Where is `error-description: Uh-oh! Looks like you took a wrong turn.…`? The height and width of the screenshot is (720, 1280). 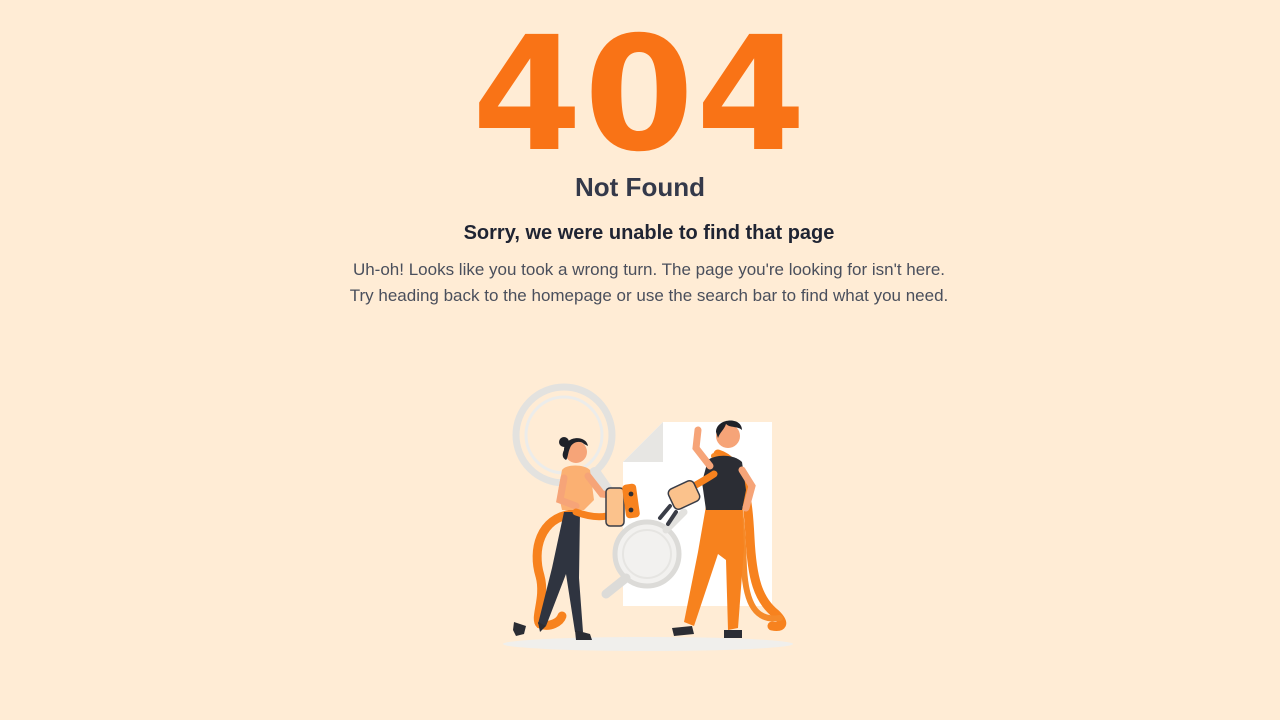 error-description: Uh-oh! Looks like you took a wrong turn.… is located at coordinates (649, 282).